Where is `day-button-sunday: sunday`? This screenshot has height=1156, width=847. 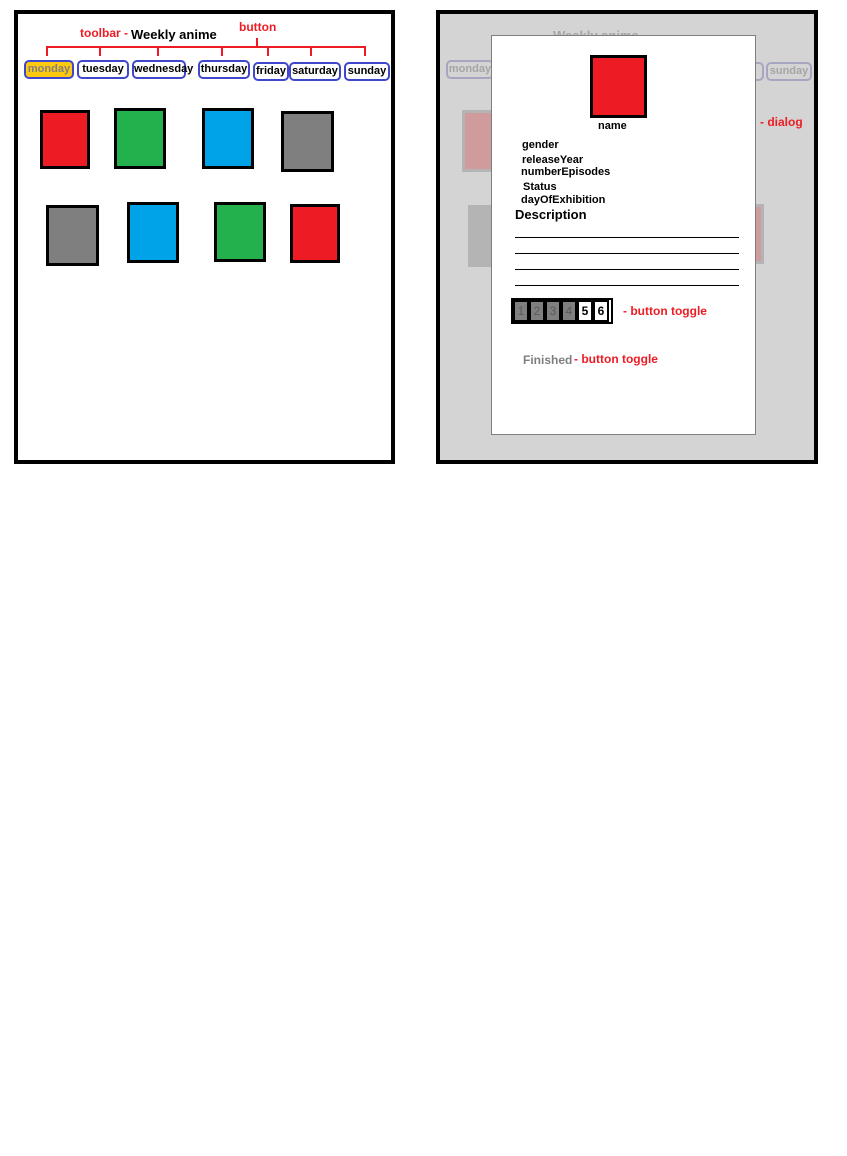 day-button-sunday: sunday is located at coordinates (367, 71).